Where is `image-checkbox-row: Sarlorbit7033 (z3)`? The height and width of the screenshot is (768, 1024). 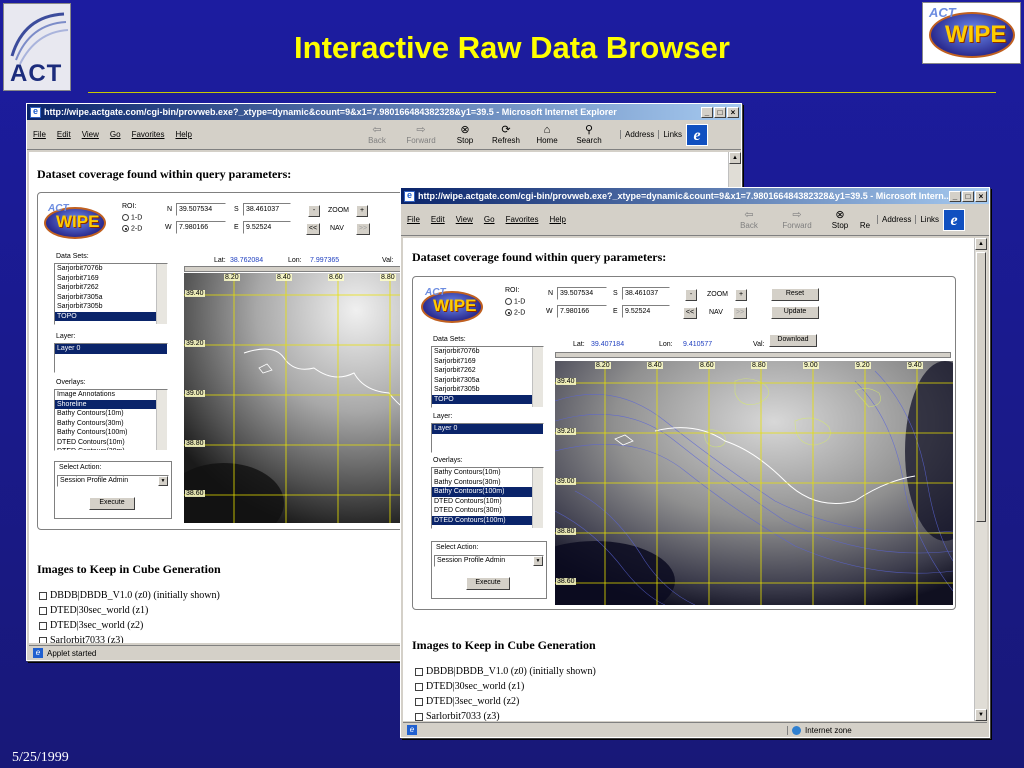
image-checkbox-row: Sarlorbit7033 (z3) is located at coordinates (457, 716).